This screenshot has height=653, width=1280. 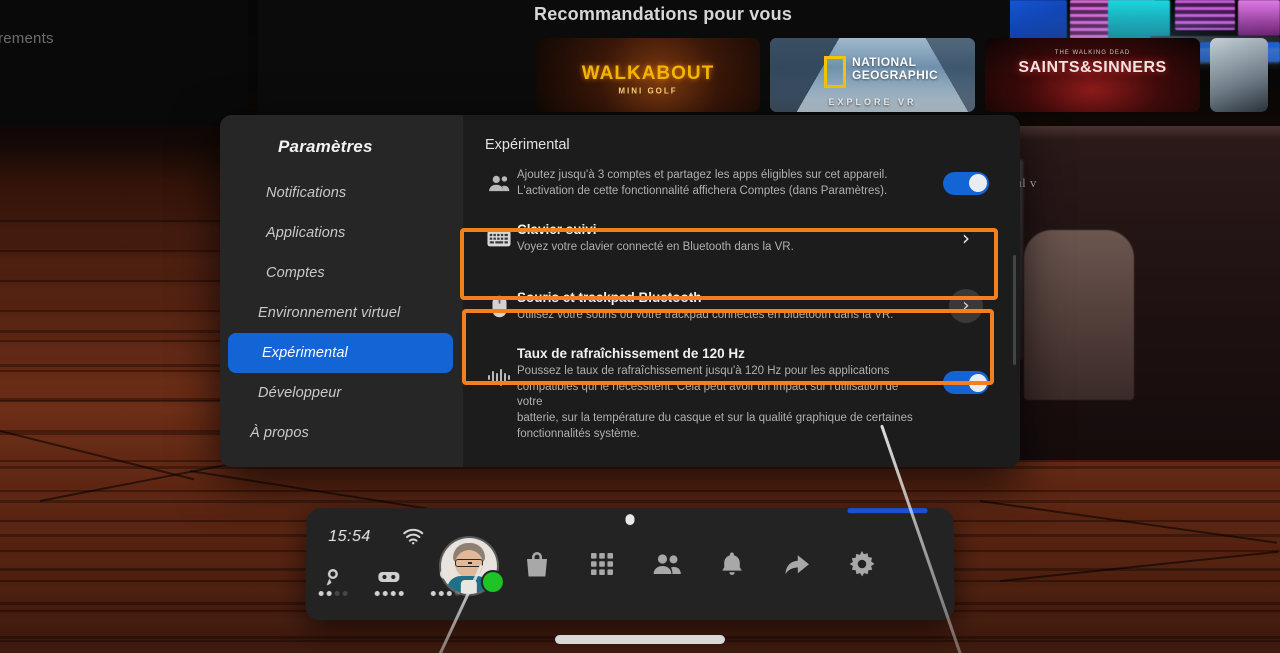 What do you see at coordinates (872, 102) in the screenshot?
I see `card-tagline: EXPLORE VR` at bounding box center [872, 102].